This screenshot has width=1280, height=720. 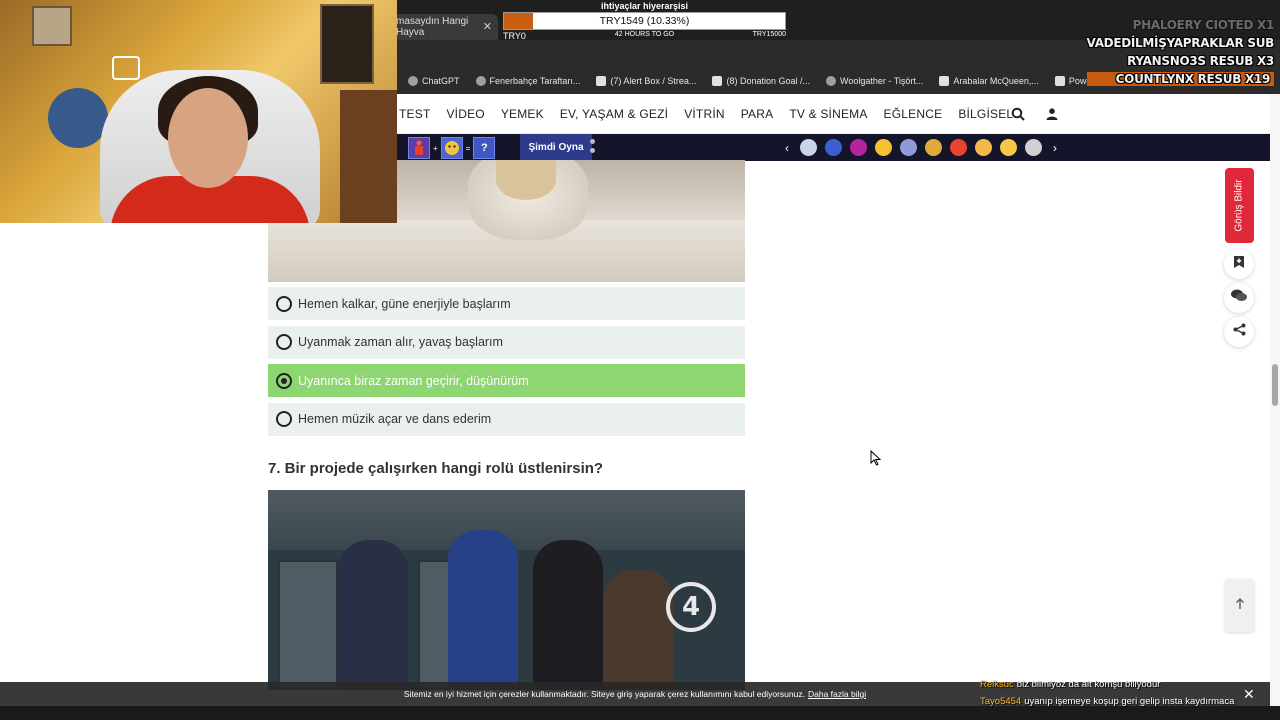 I want to click on browser-tab: masaydın Hangi Hayva ✕, so click(x=439, y=27).